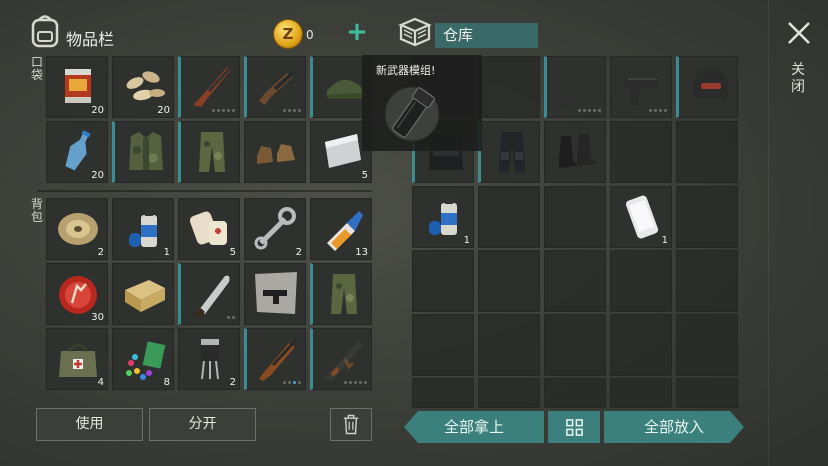 The width and height of the screenshot is (828, 466). Describe the element at coordinates (45, 31) in the screenshot. I see `backpack-icon` at that location.